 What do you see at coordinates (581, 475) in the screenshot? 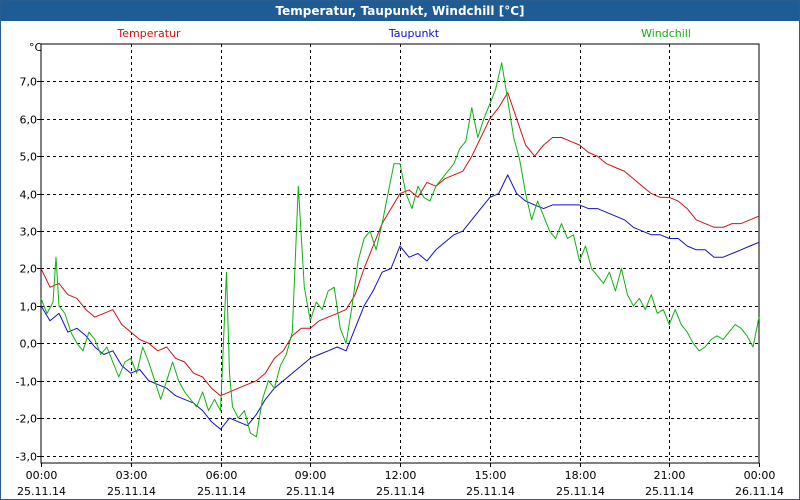
I see `x-tick-time-label: 18:00` at bounding box center [581, 475].